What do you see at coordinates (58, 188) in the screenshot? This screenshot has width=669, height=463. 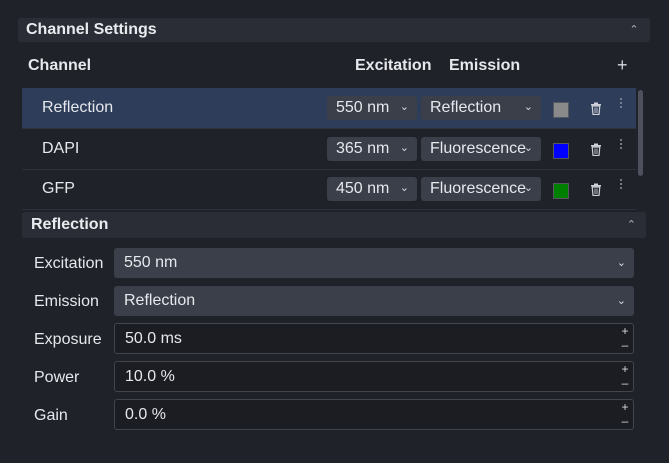 I see `channel-name: GFP` at bounding box center [58, 188].